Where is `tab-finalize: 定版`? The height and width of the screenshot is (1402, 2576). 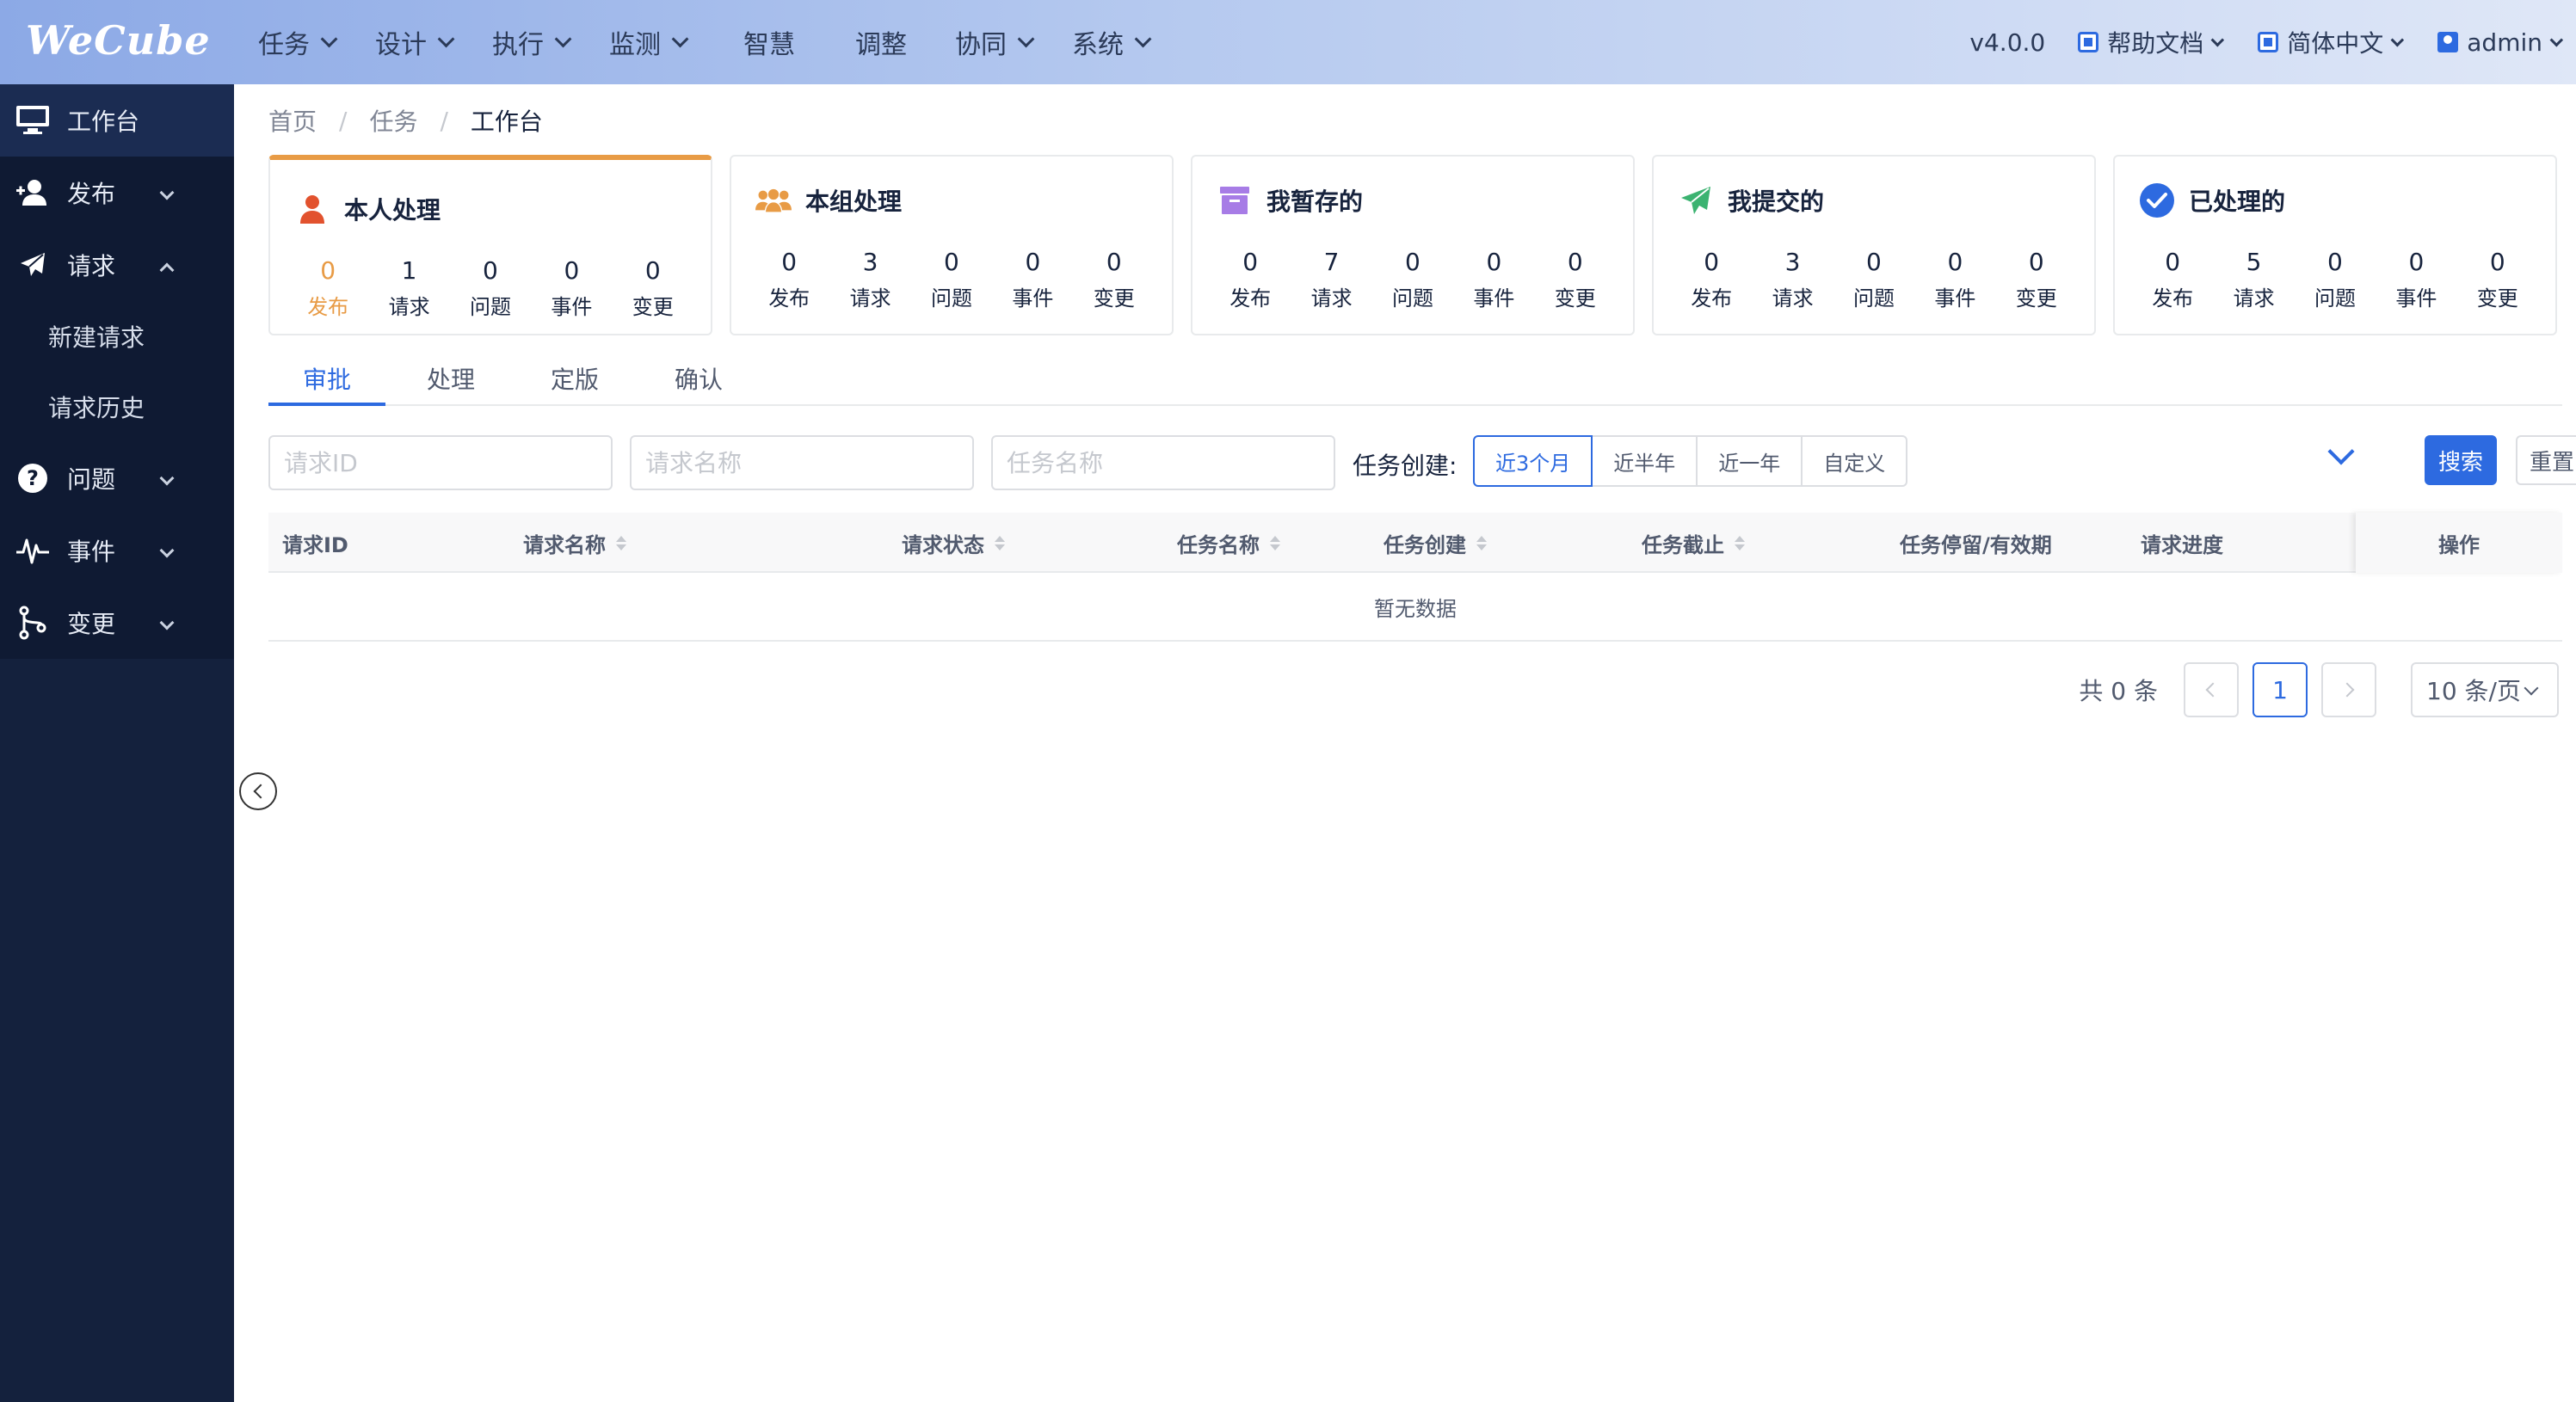 tab-finalize: 定版 is located at coordinates (574, 382).